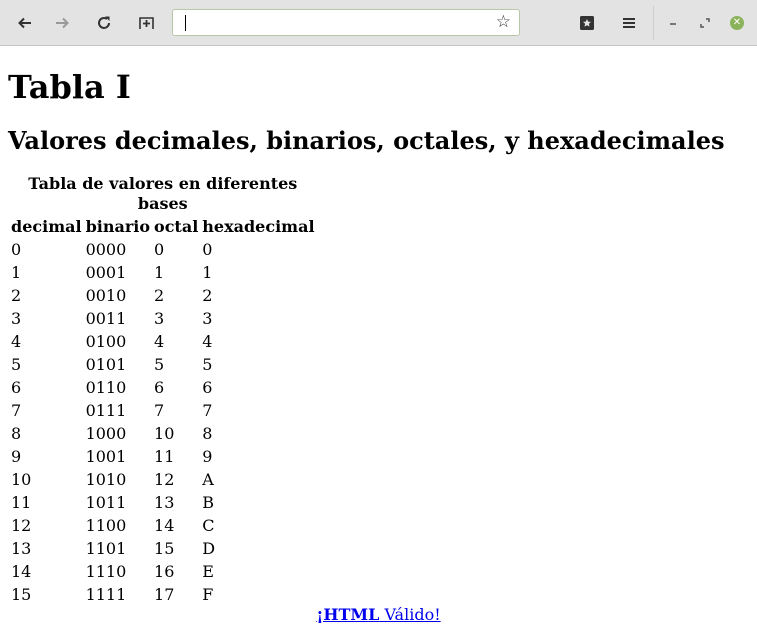 The width and height of the screenshot is (757, 635). Describe the element at coordinates (629, 23) in the screenshot. I see `menu-icon` at that location.